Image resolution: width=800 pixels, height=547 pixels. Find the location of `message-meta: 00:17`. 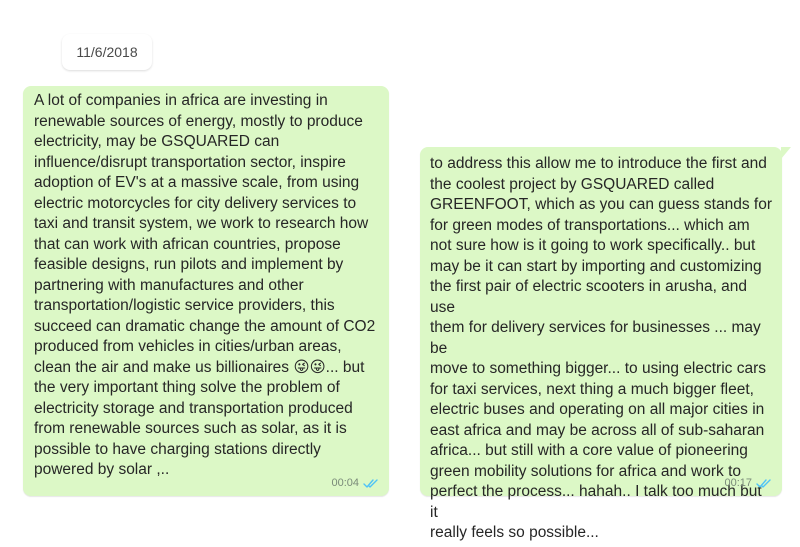

message-meta: 00:17 is located at coordinates (748, 483).